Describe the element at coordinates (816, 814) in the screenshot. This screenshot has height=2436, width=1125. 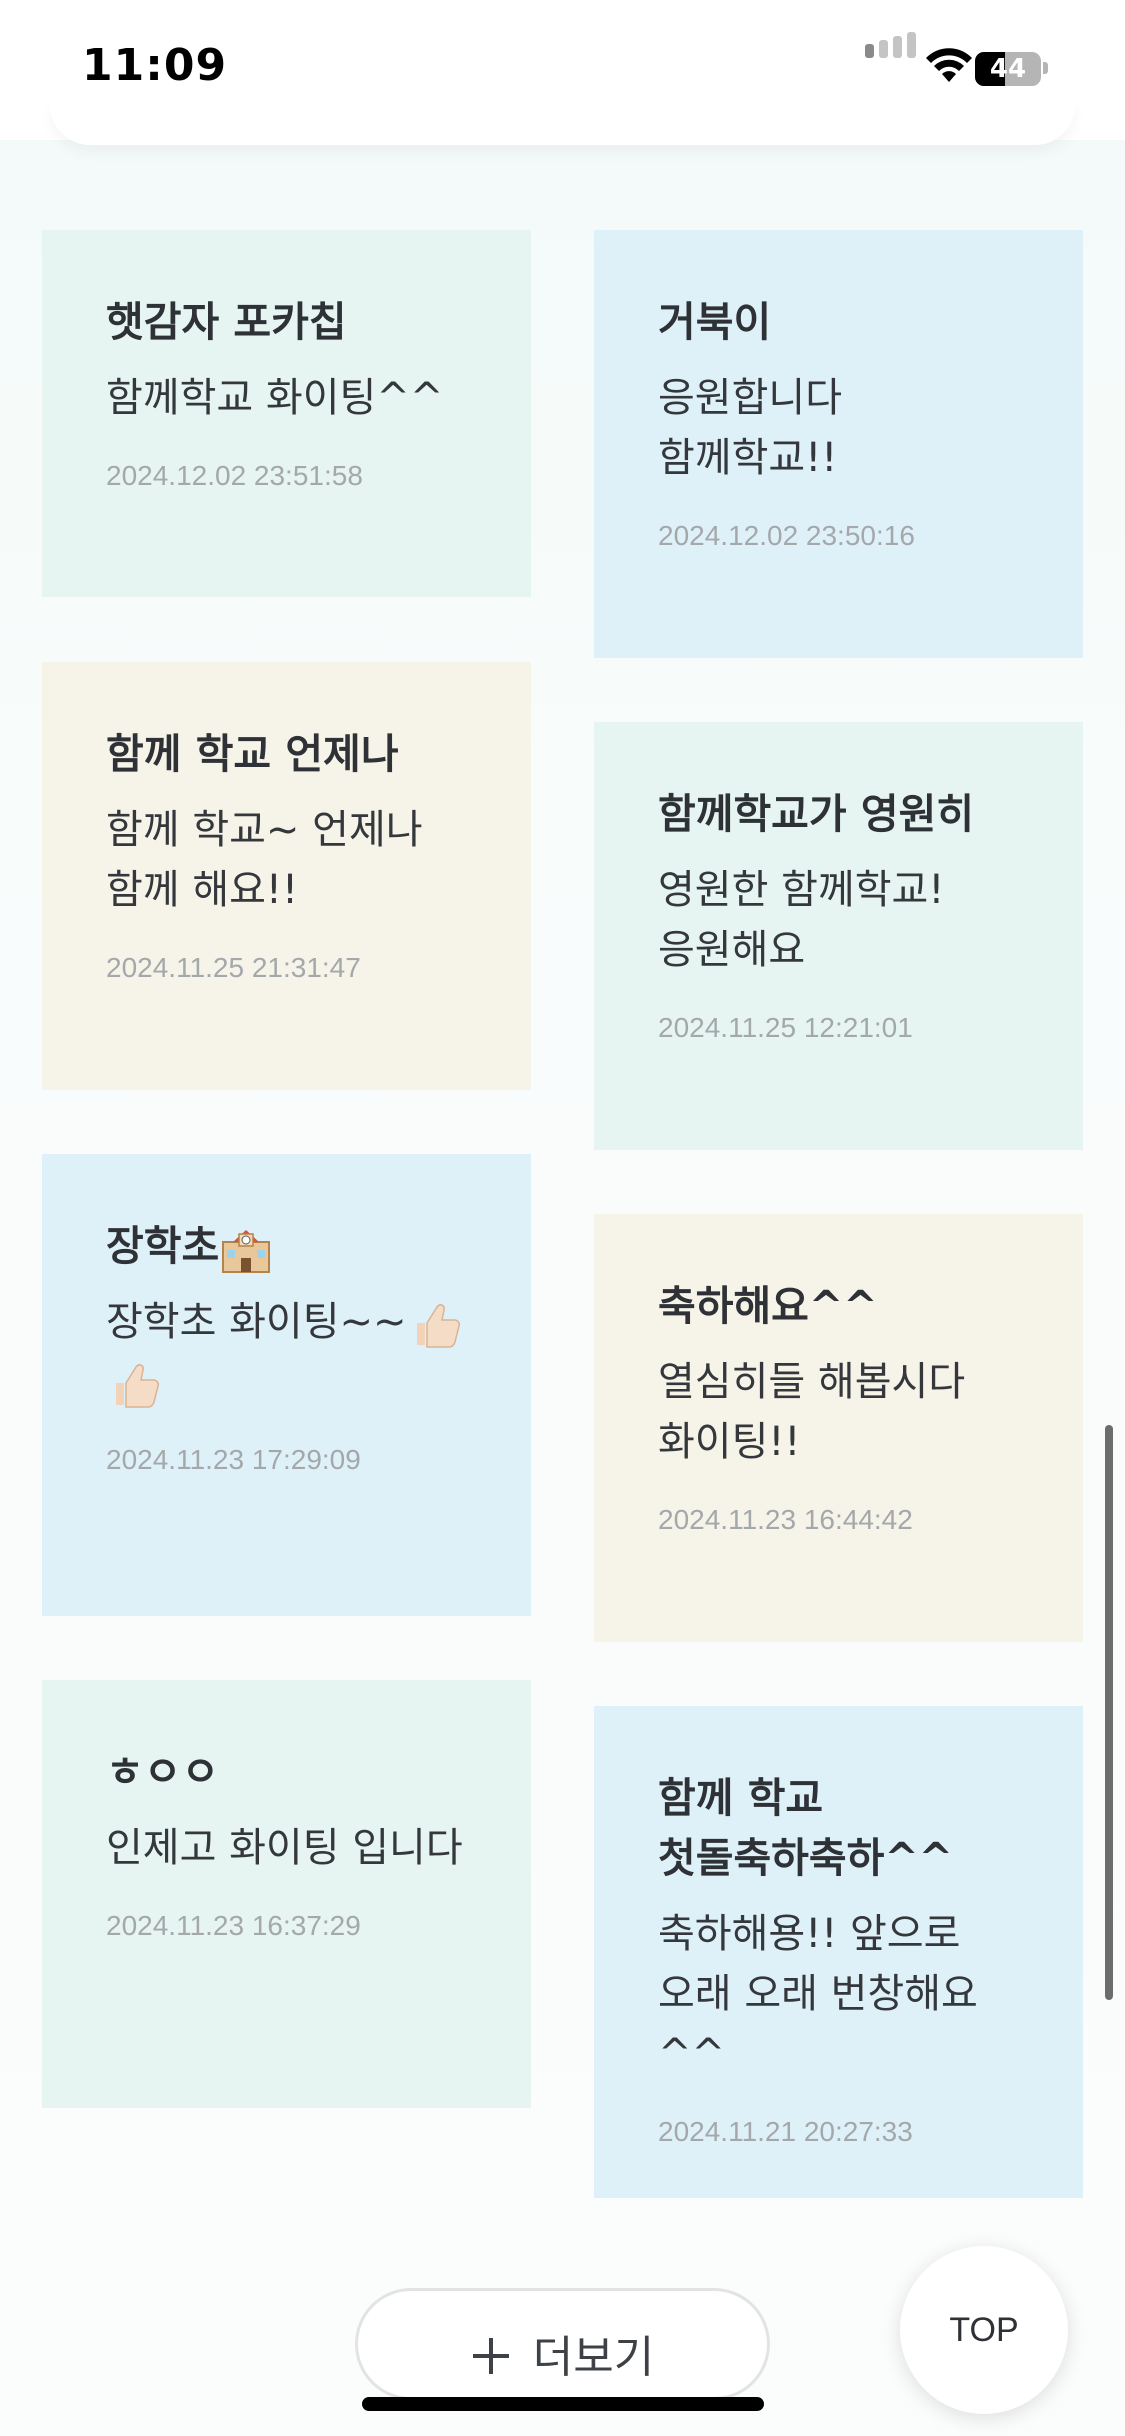
I see `card-title: 함께학교가 영원히` at that location.